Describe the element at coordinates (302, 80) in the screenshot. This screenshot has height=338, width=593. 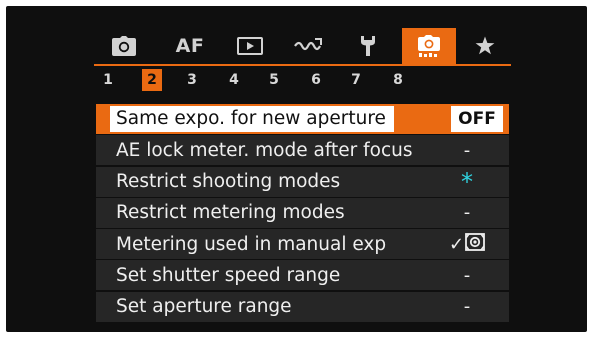
I see `page-indicator: 1 2 3 4 5 6 7 8` at that location.